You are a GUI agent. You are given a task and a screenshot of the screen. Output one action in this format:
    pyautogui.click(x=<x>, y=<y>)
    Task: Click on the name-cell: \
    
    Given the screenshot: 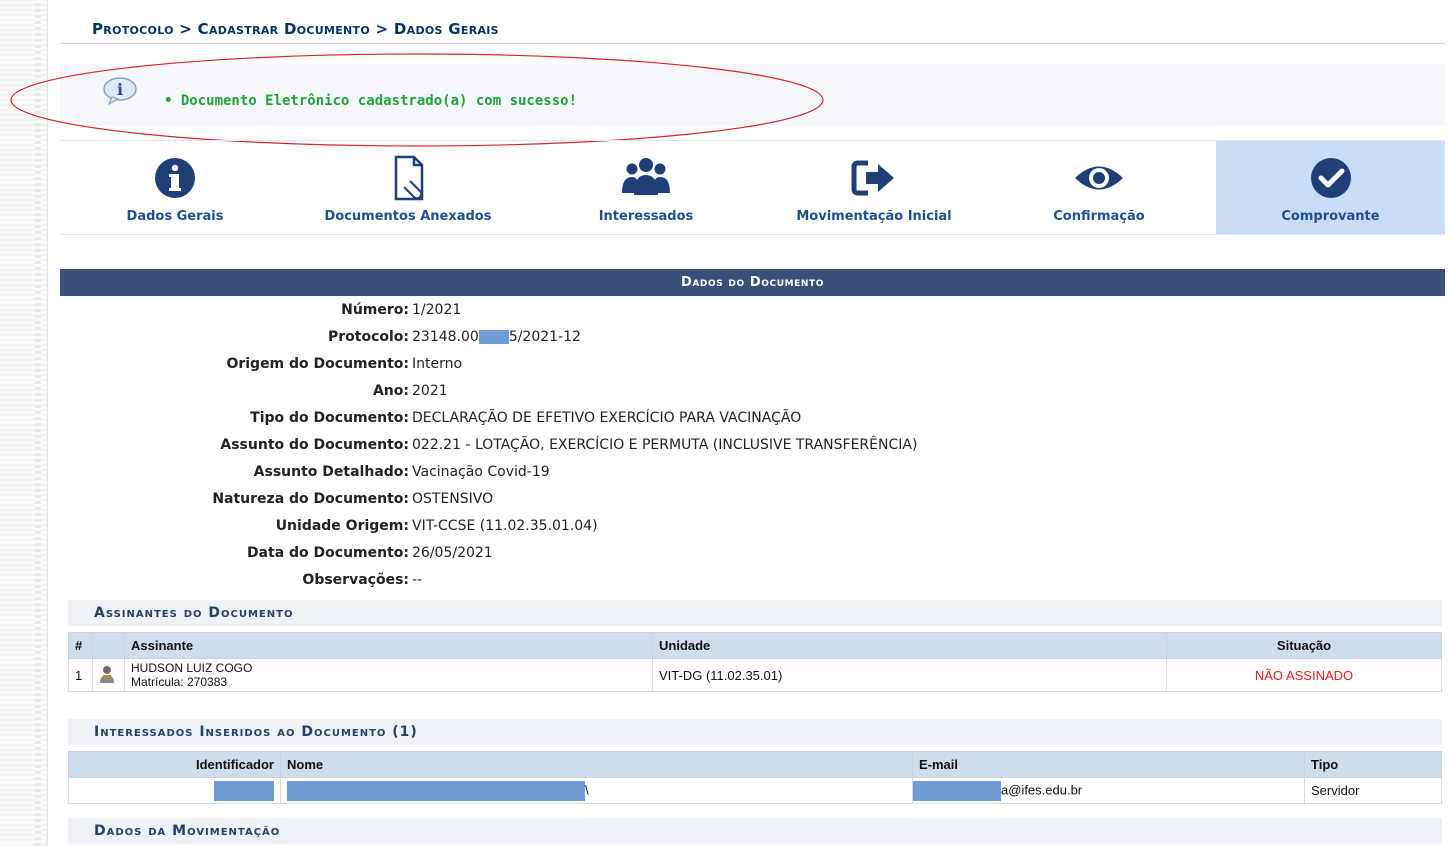 What is the action you would take?
    pyautogui.click(x=596, y=790)
    